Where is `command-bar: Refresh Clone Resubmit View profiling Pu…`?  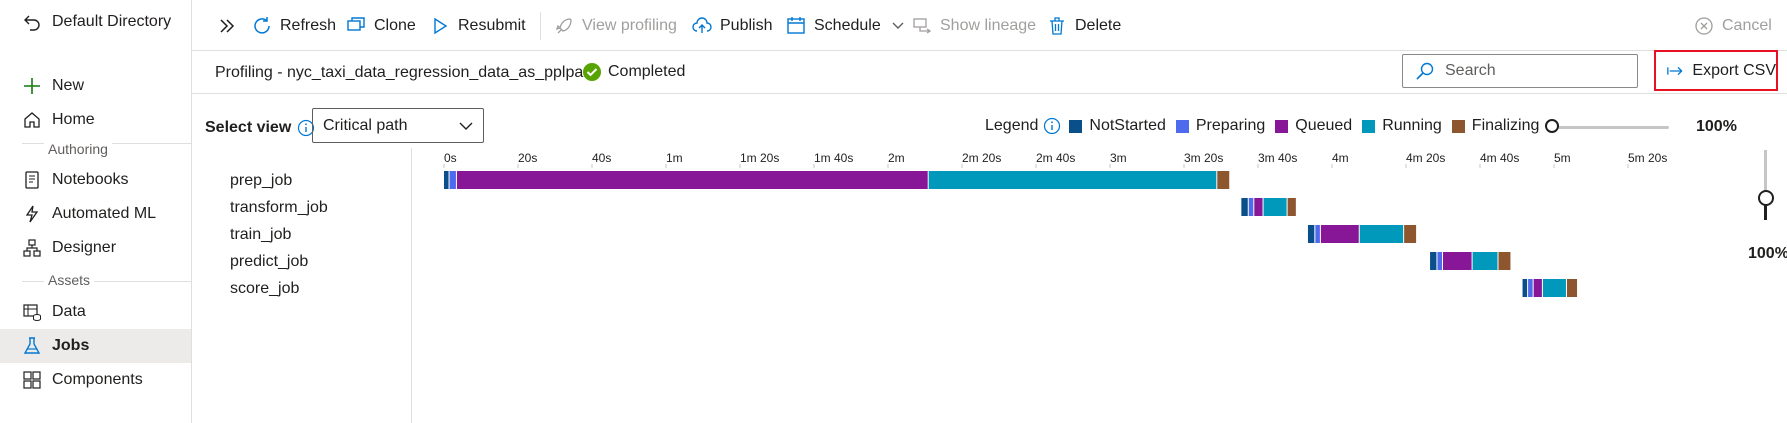 command-bar: Refresh Clone Resubmit View profiling Pu… is located at coordinates (989, 25).